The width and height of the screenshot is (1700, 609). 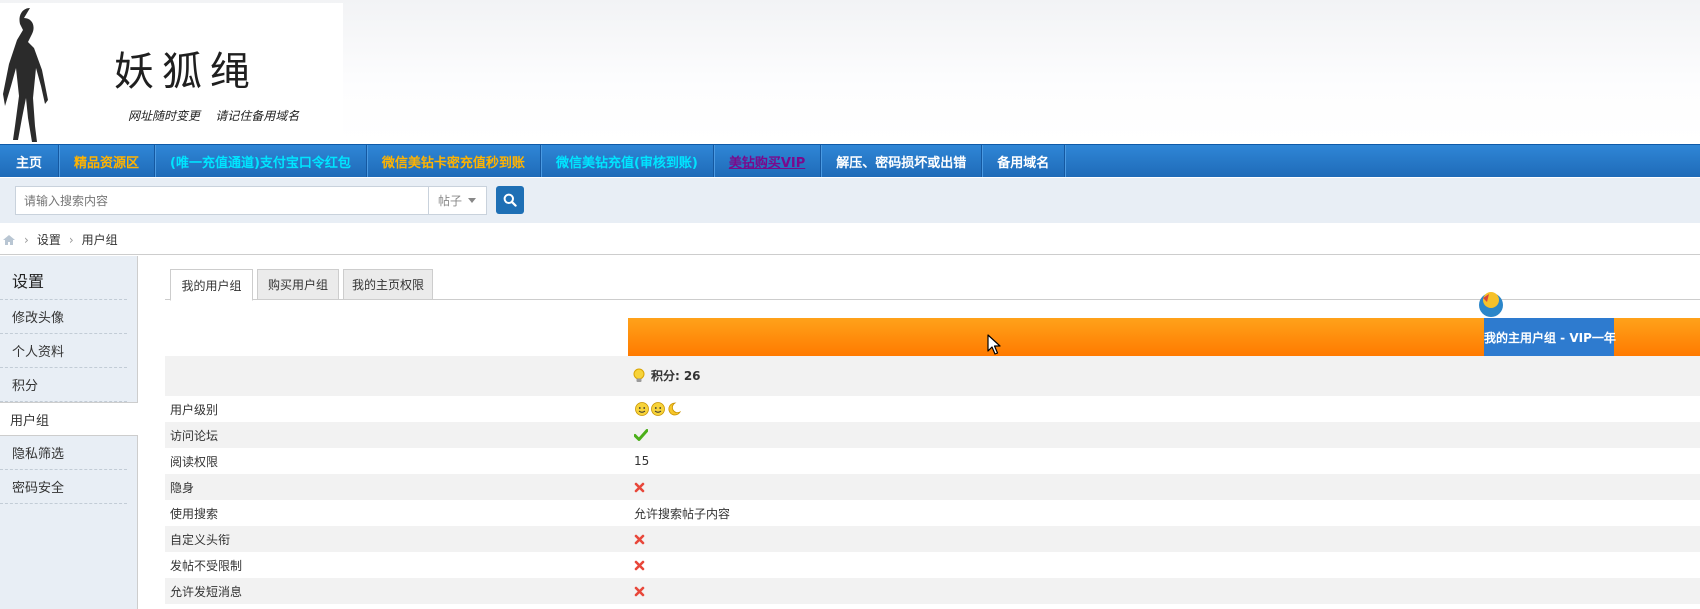 I want to click on tab-buy-usergroup: 购买用户组, so click(x=298, y=284).